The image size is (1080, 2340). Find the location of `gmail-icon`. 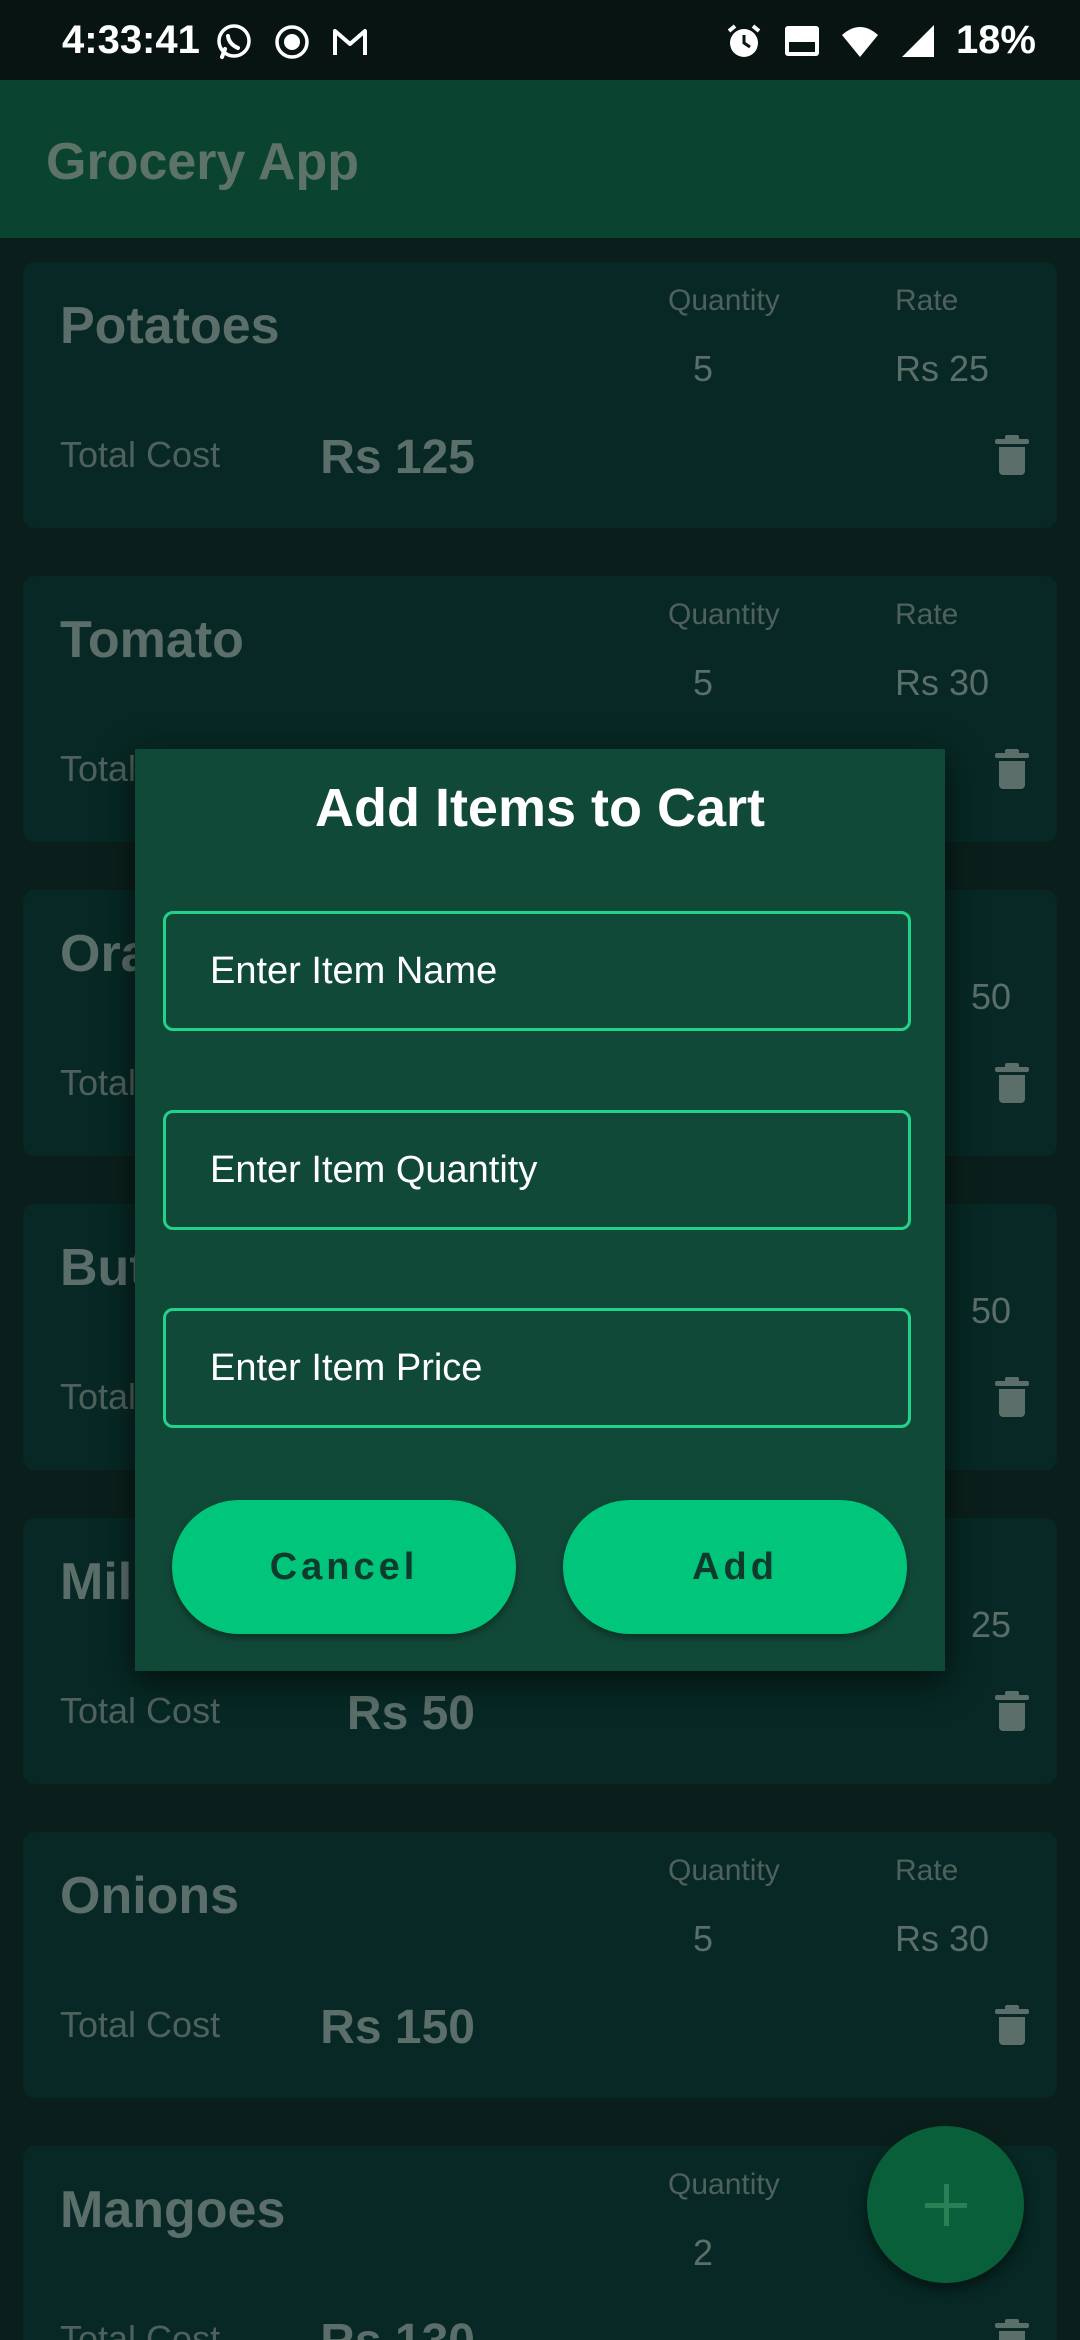

gmail-icon is located at coordinates (350, 42).